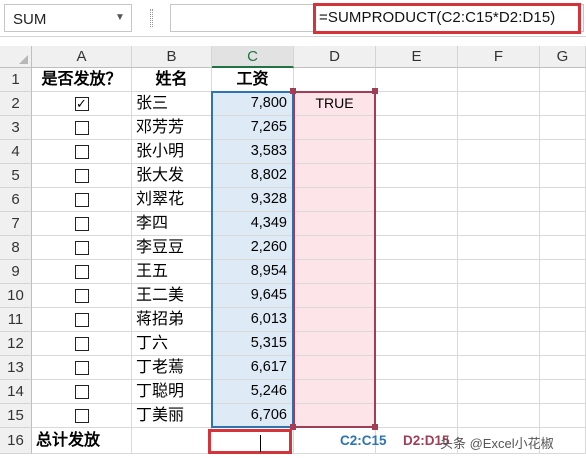  I want to click on salary-cell: 7,265, so click(253, 128).